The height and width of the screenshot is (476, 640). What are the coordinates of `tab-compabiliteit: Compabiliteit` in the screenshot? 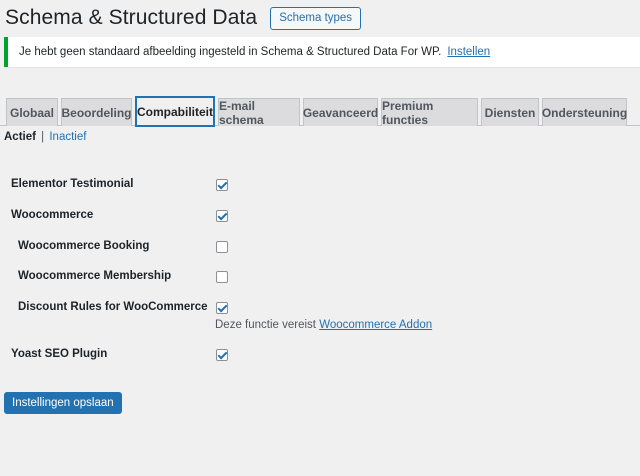 It's located at (175, 111).